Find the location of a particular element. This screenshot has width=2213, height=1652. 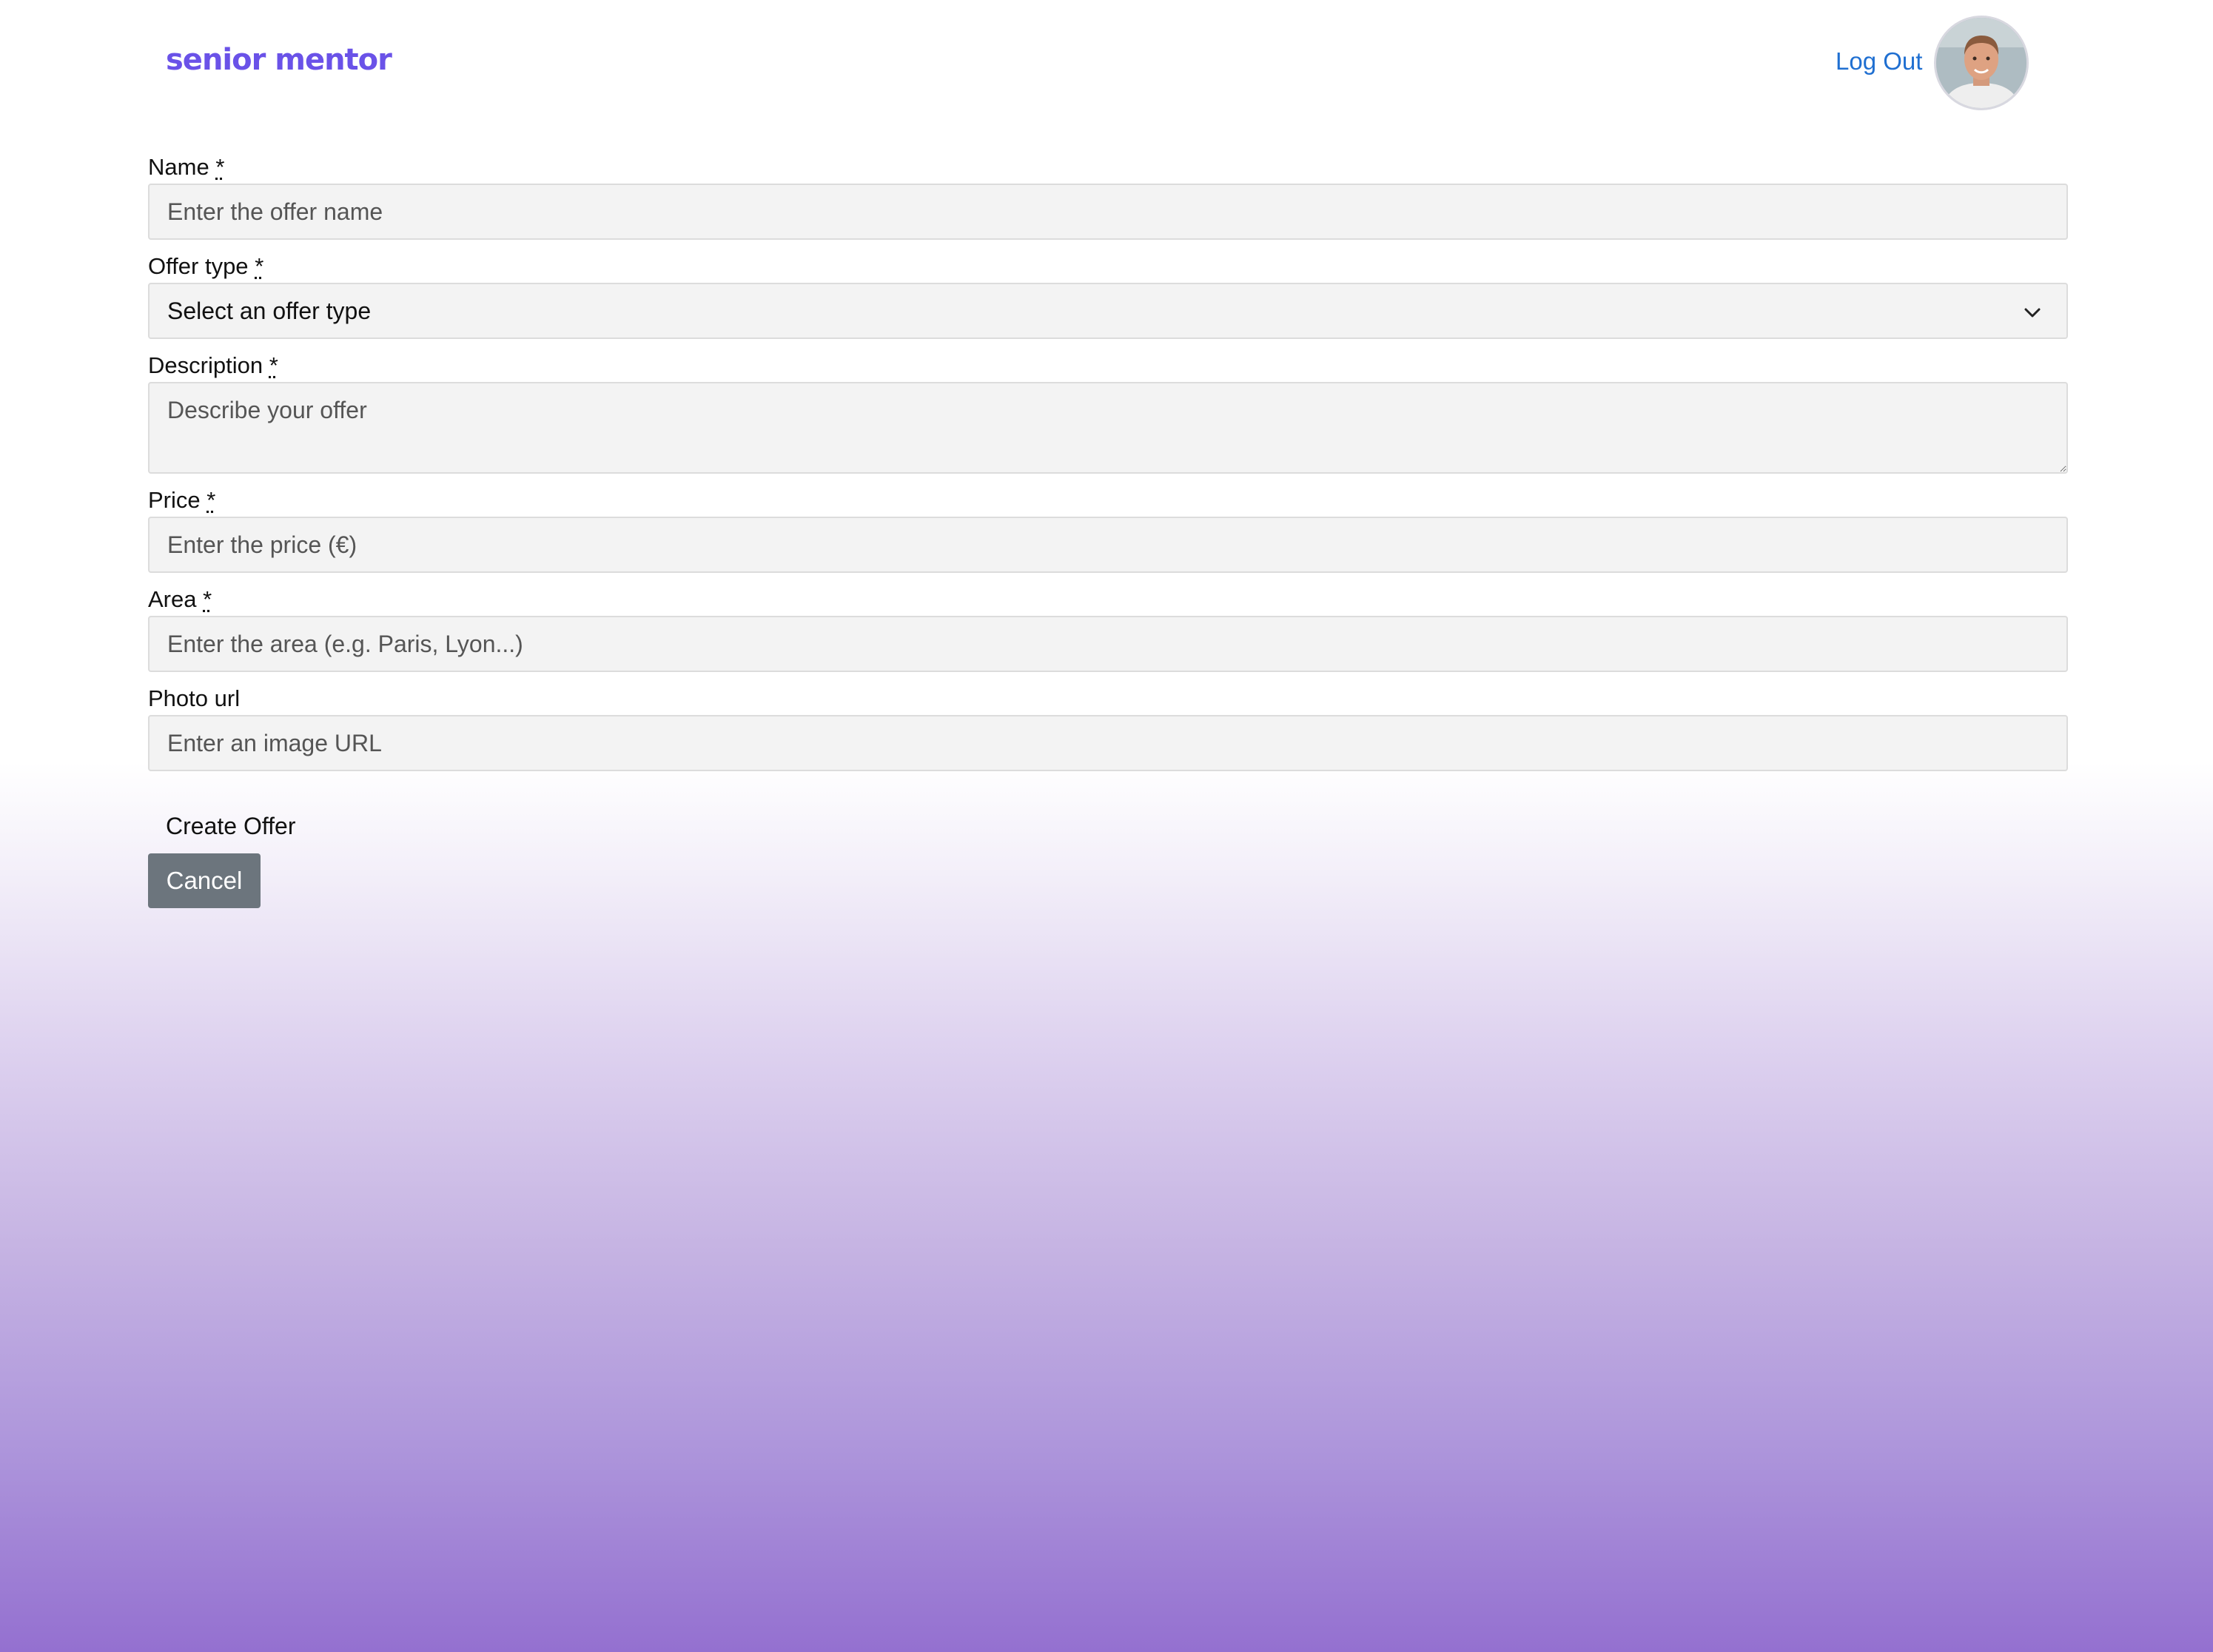

photo-url-label: Photo url is located at coordinates (195, 698).